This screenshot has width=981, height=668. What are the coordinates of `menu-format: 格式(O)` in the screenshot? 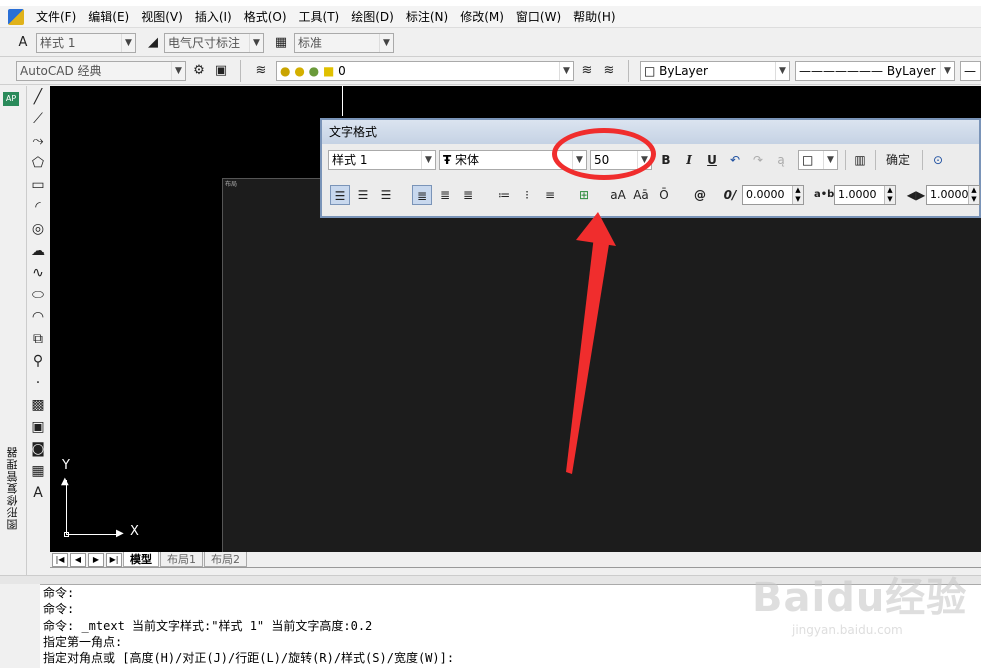 It's located at (265, 17).